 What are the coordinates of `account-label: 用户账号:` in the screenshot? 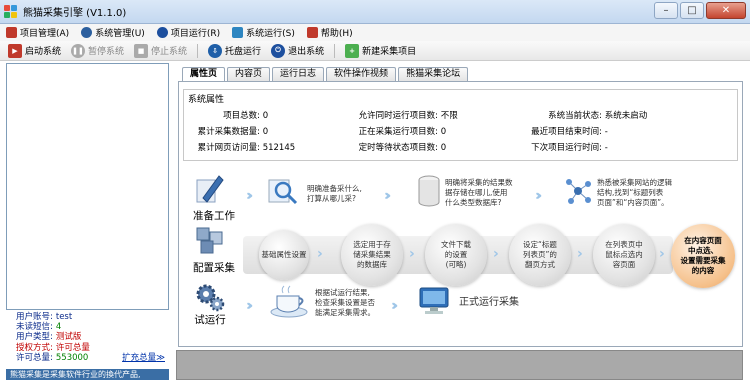 It's located at (34, 317).